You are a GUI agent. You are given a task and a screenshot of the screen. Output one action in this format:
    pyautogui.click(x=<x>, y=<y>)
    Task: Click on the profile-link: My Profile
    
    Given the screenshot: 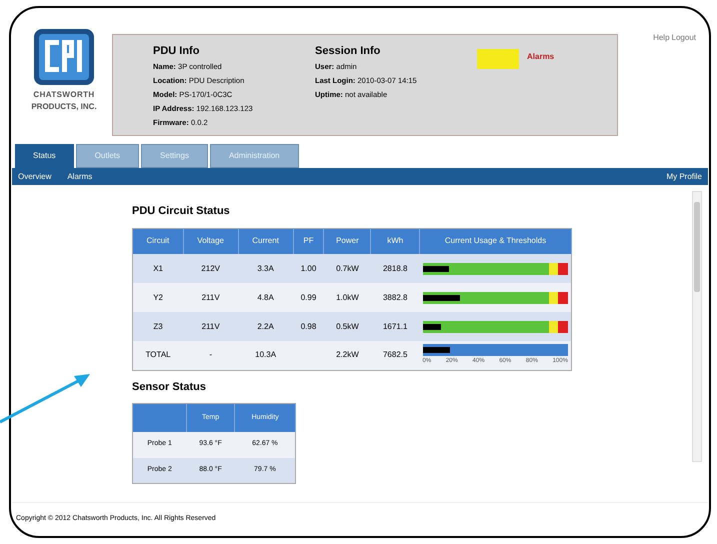 What is the action you would take?
    pyautogui.click(x=684, y=176)
    